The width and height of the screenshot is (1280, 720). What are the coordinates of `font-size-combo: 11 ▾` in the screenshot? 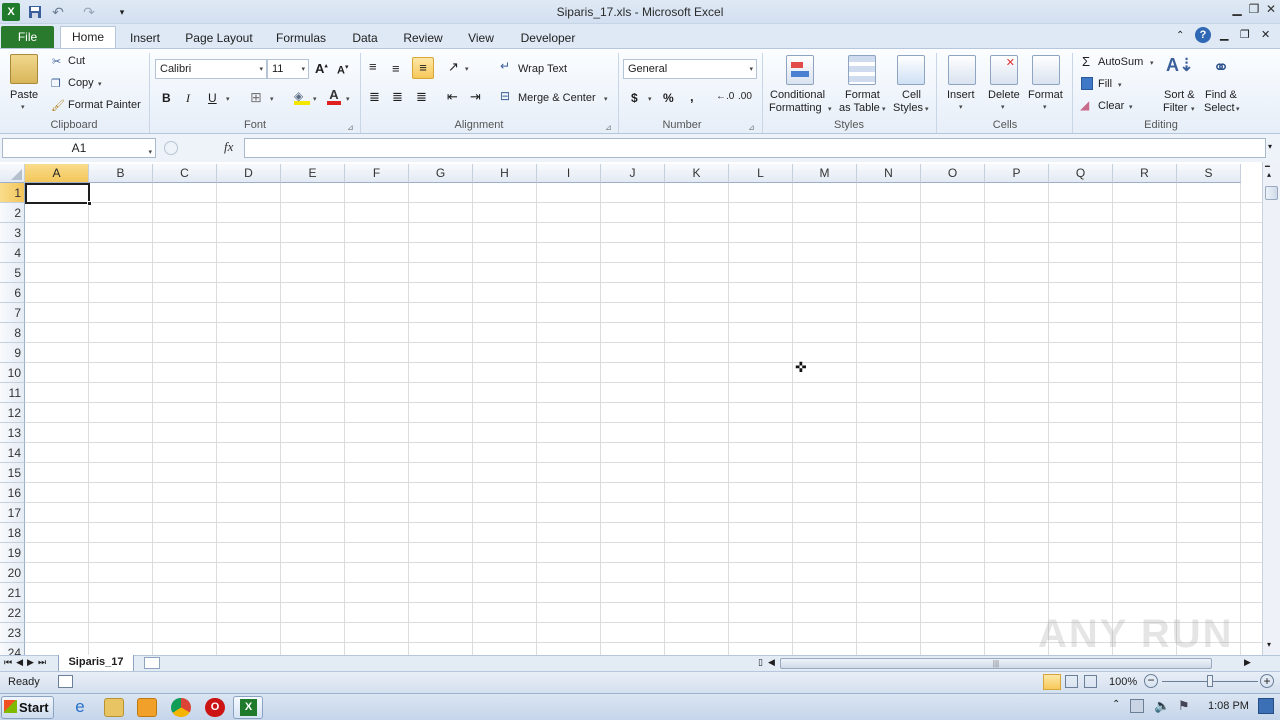 It's located at (288, 69).